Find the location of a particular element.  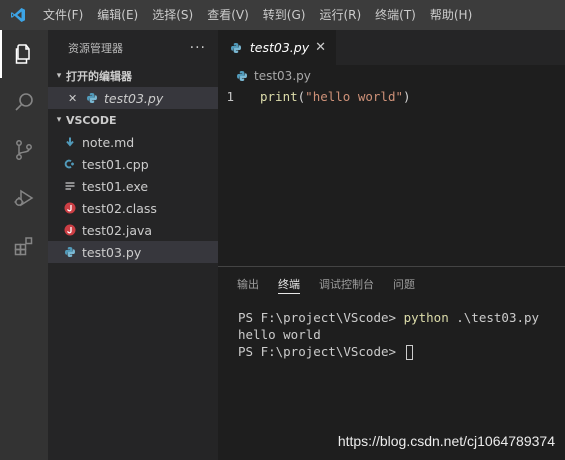

tab-test03-py: test03.py ✕ is located at coordinates (277, 47).